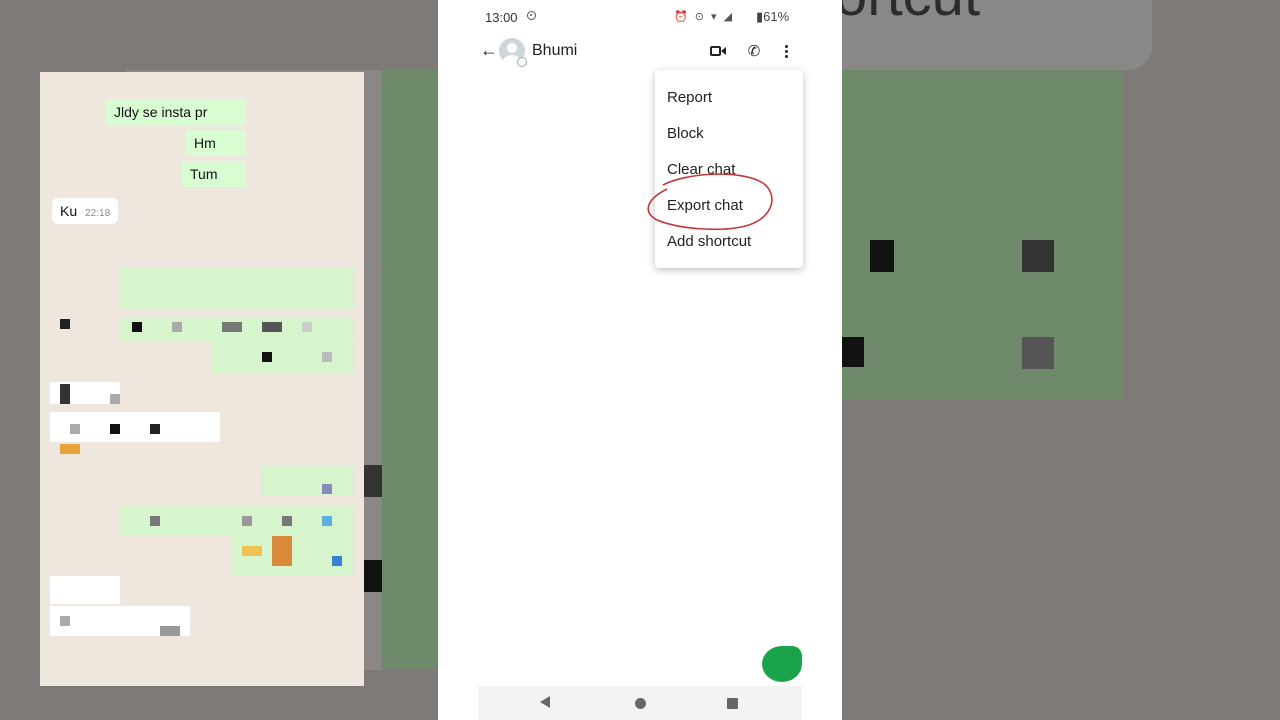 The height and width of the screenshot is (720, 1280). Describe the element at coordinates (718, 52) in the screenshot. I see `video-call-icon` at that location.